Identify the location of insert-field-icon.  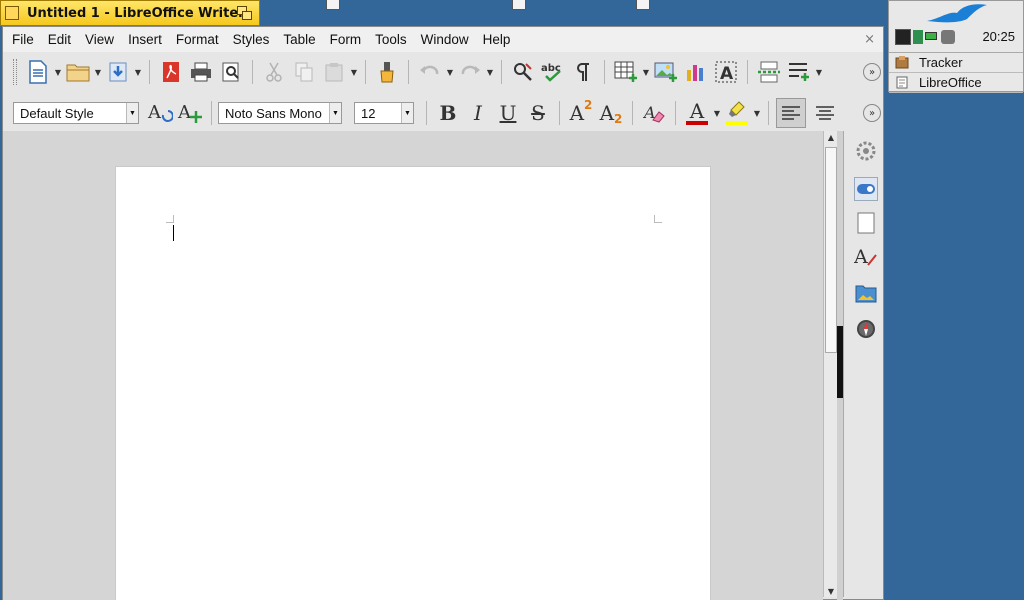
(799, 72).